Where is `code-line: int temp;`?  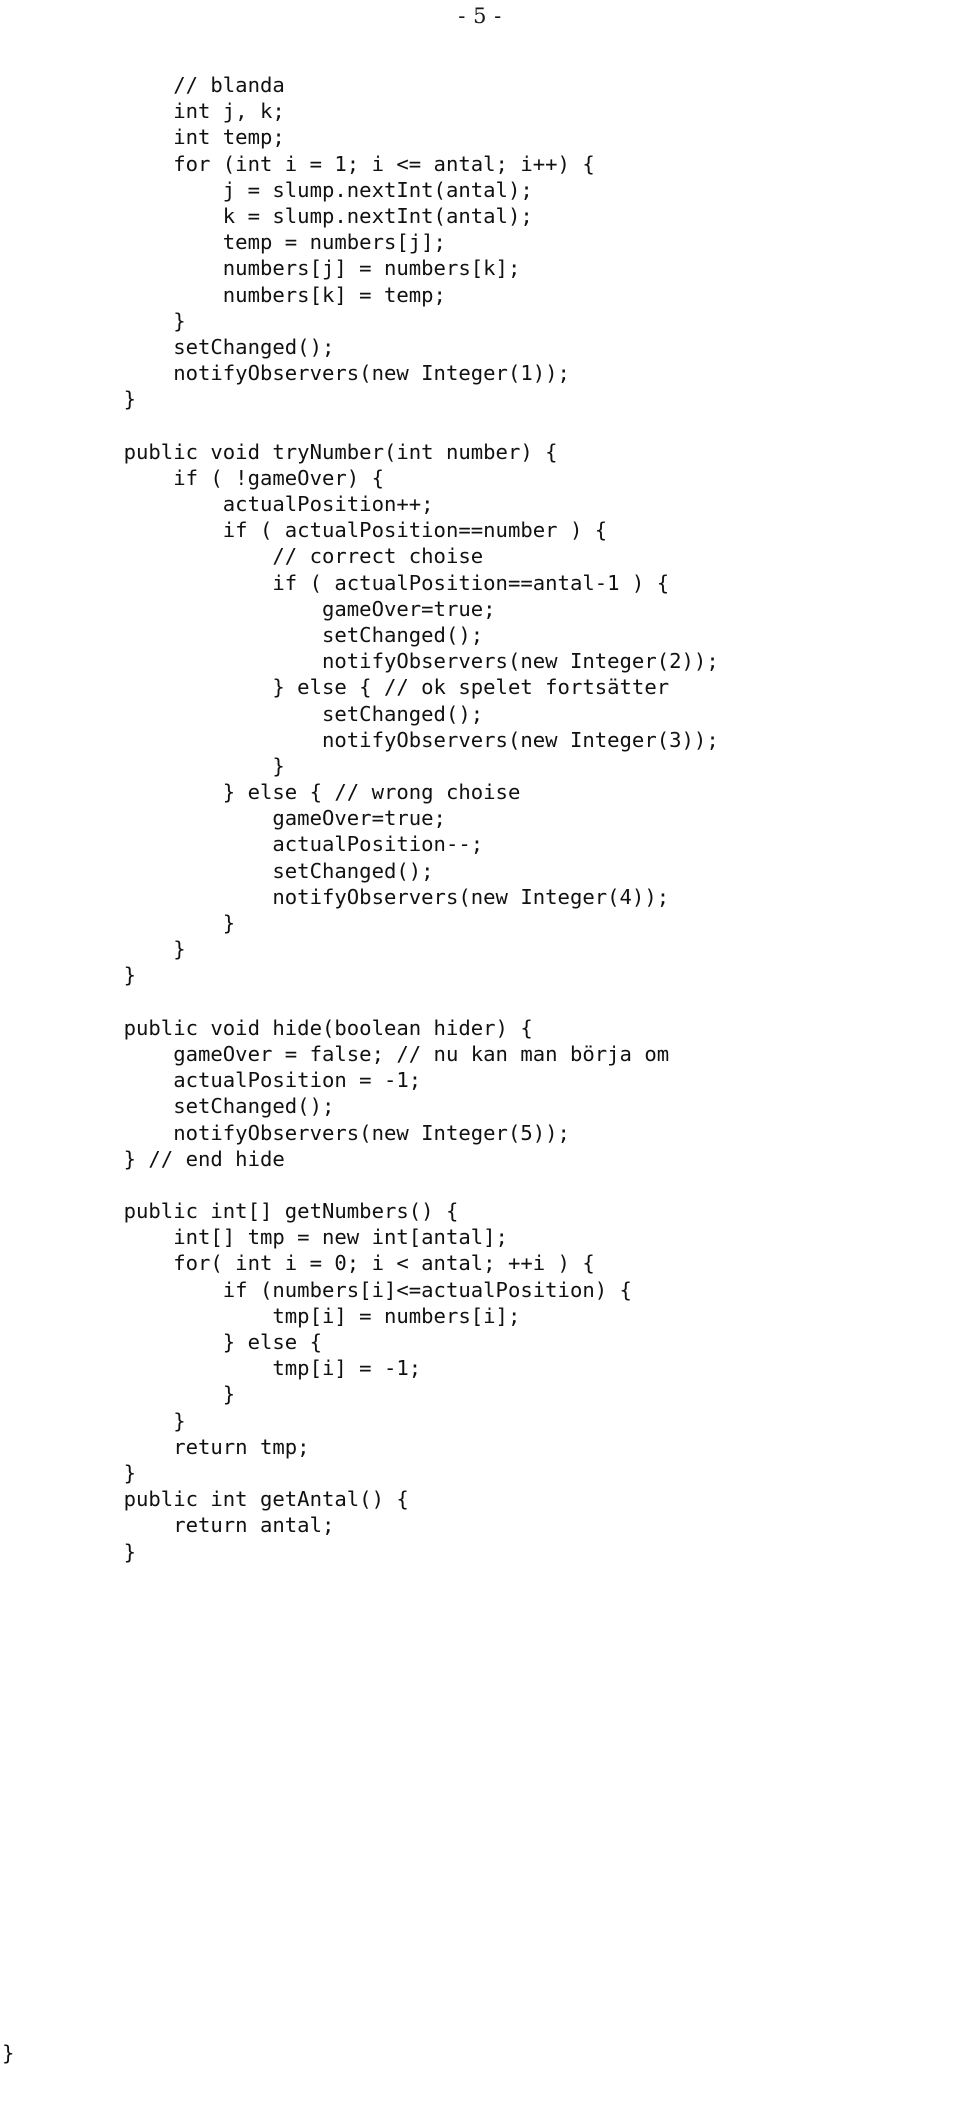 code-line: int temp; is located at coordinates (179, 137).